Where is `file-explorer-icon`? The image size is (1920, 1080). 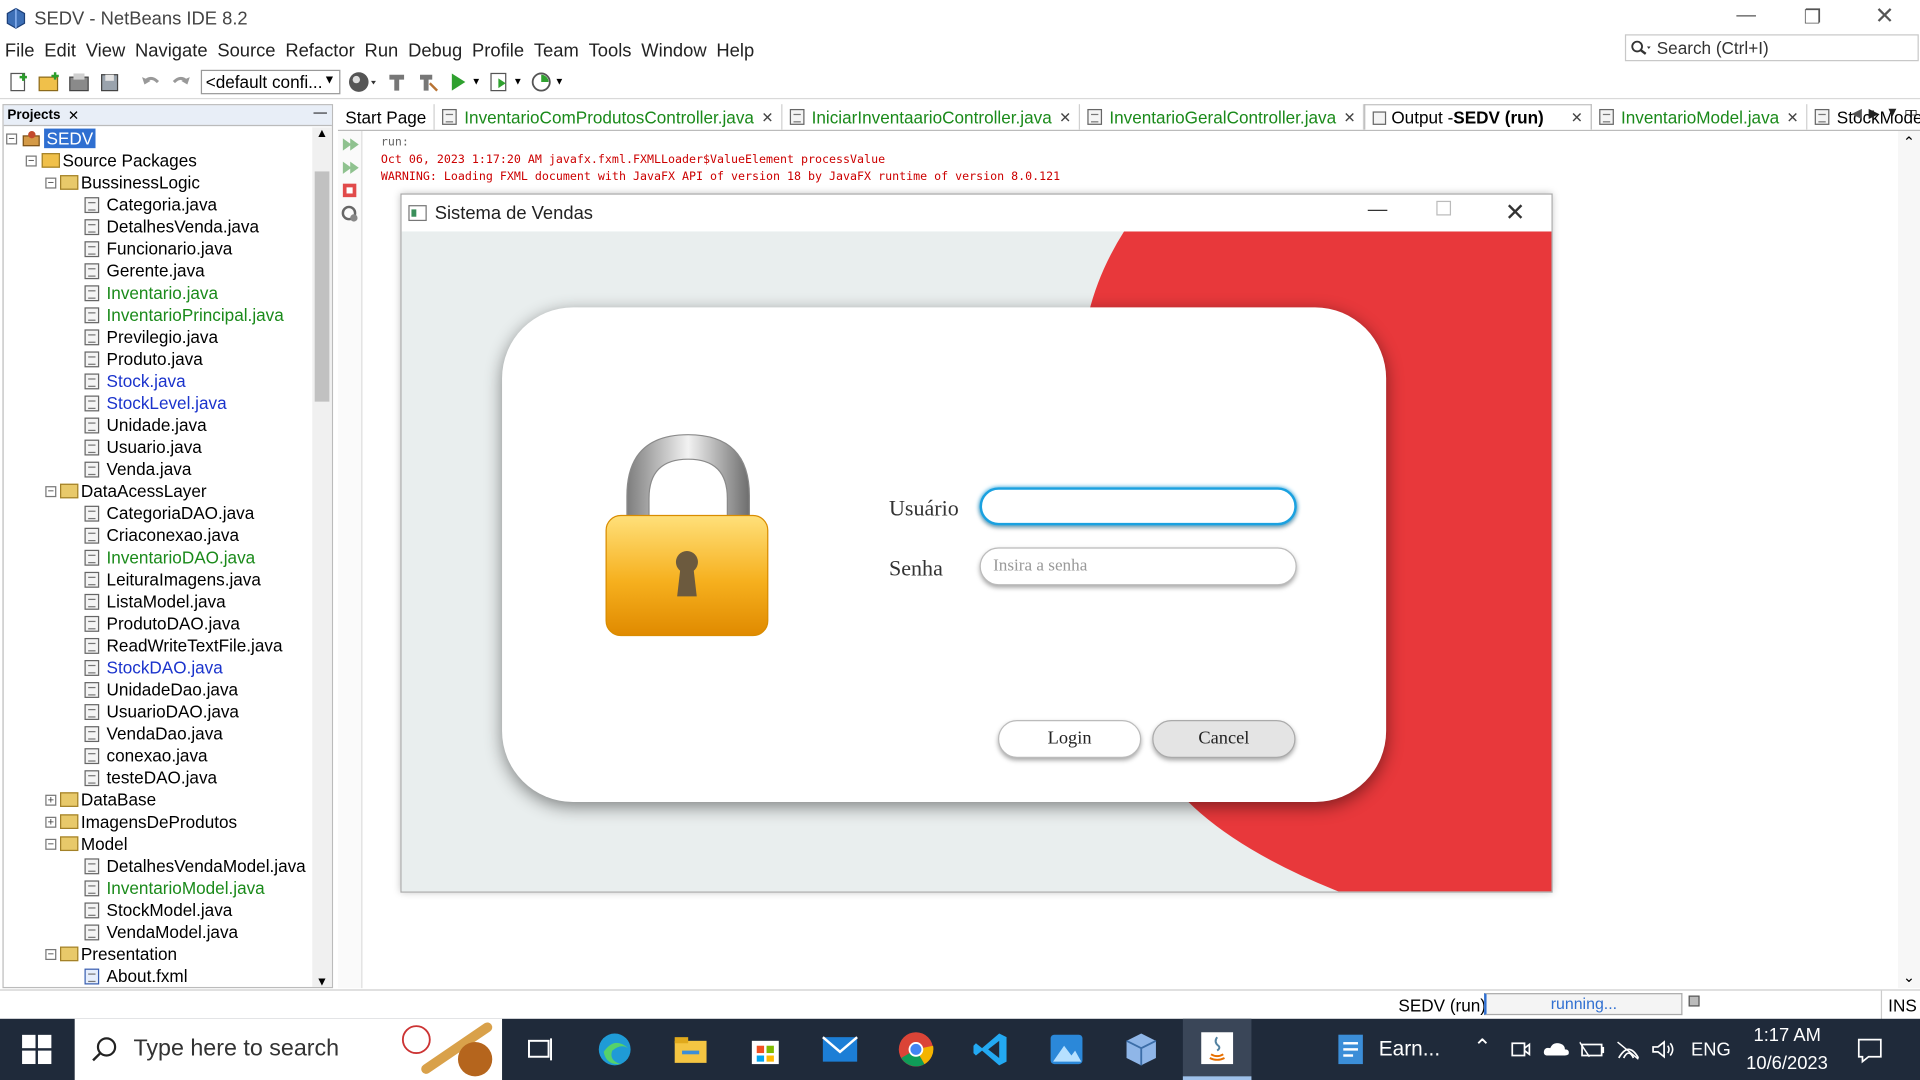 file-explorer-icon is located at coordinates (690, 1049).